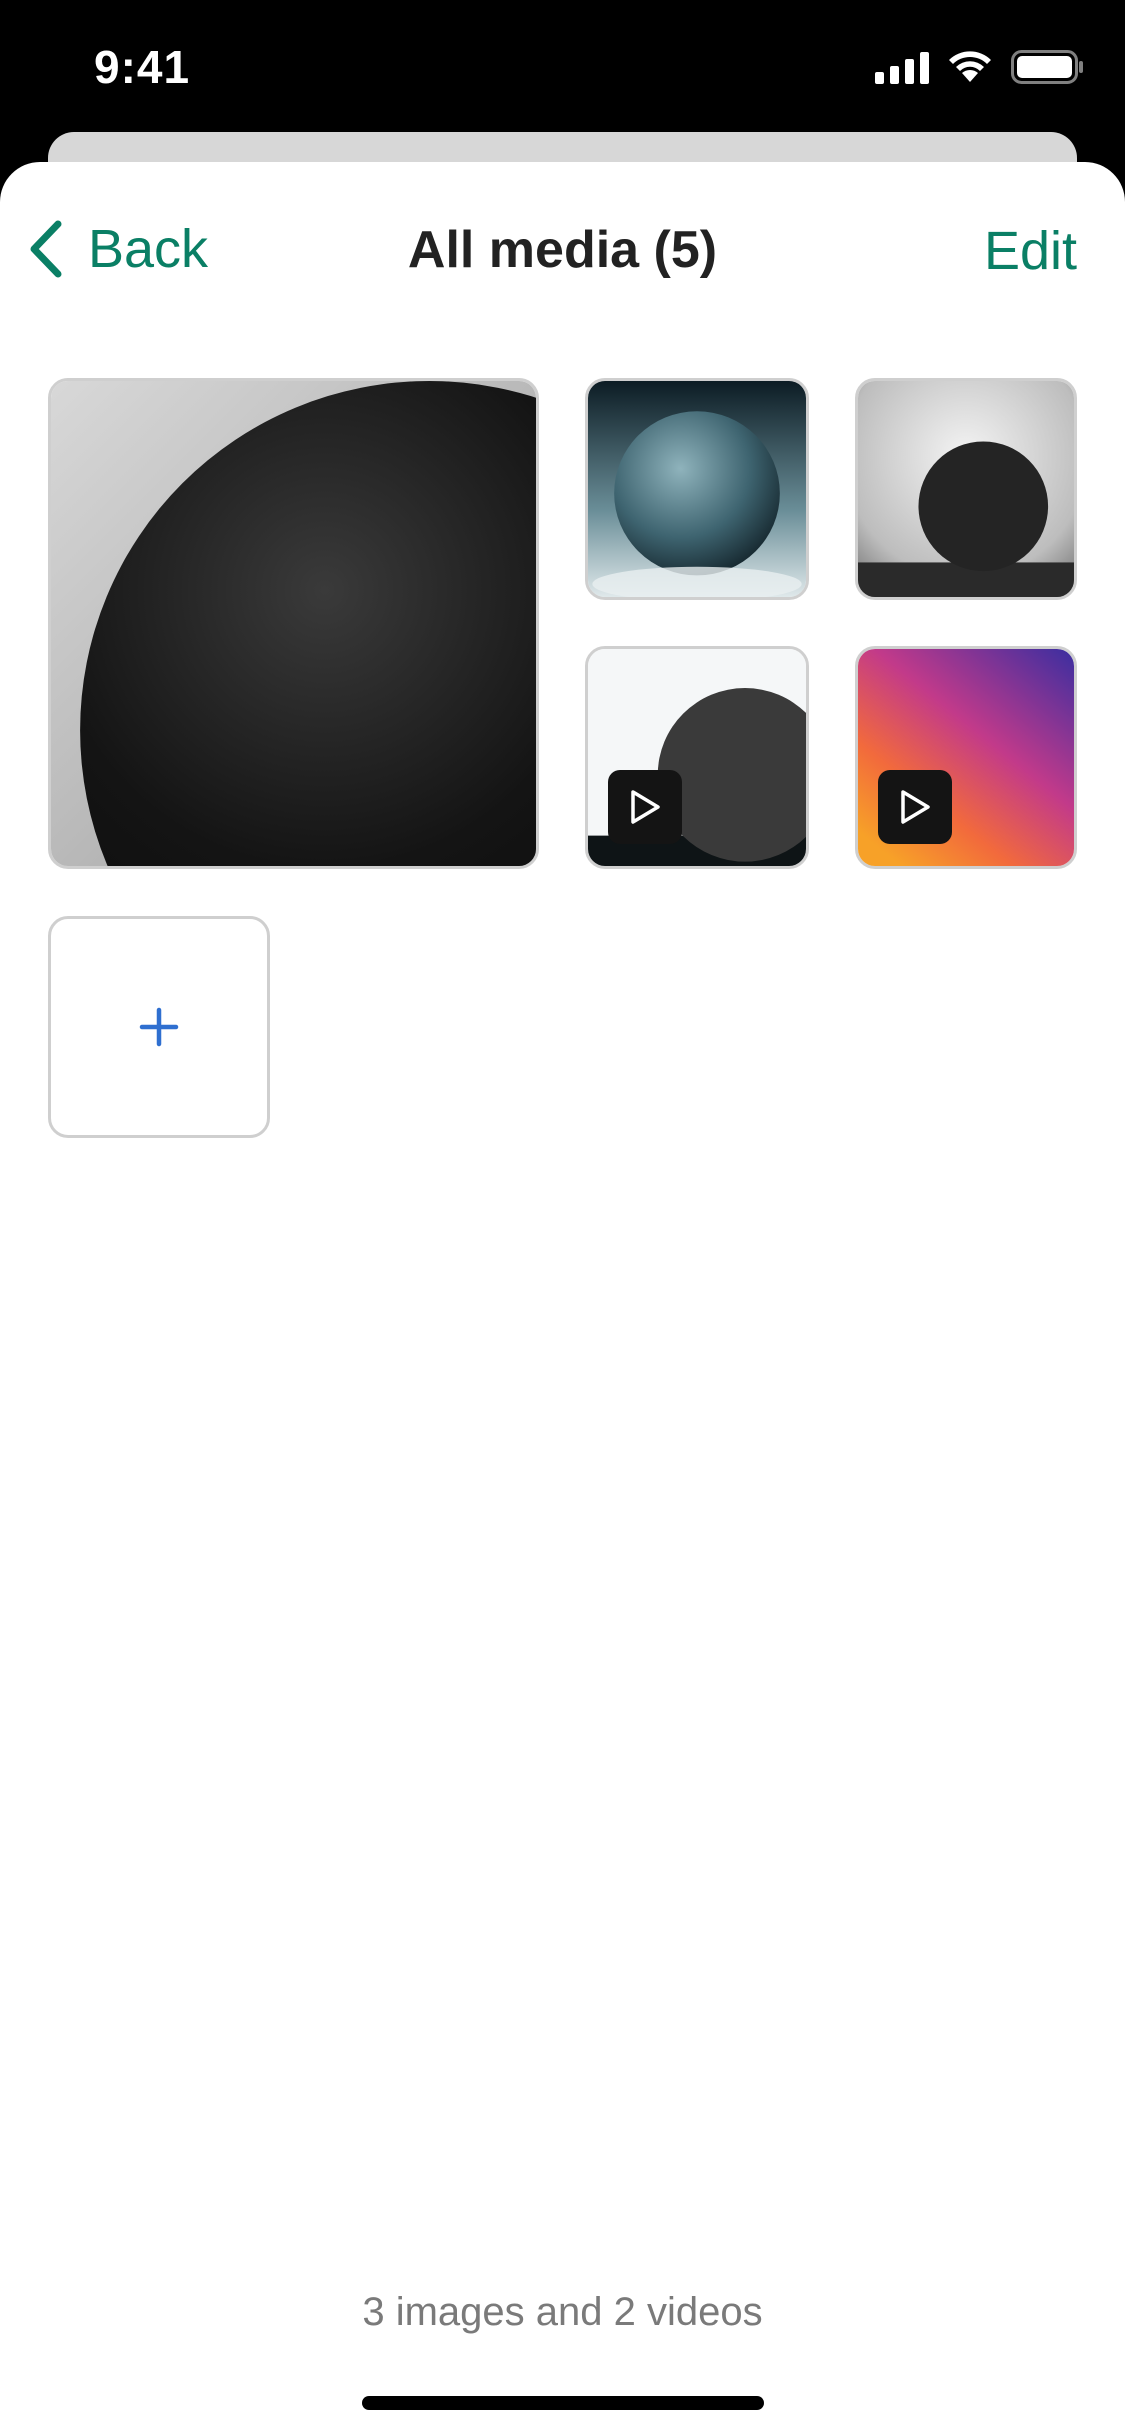 The height and width of the screenshot is (2436, 1125). I want to click on media-summary: 3 images and 2 videos, so click(562, 2312).